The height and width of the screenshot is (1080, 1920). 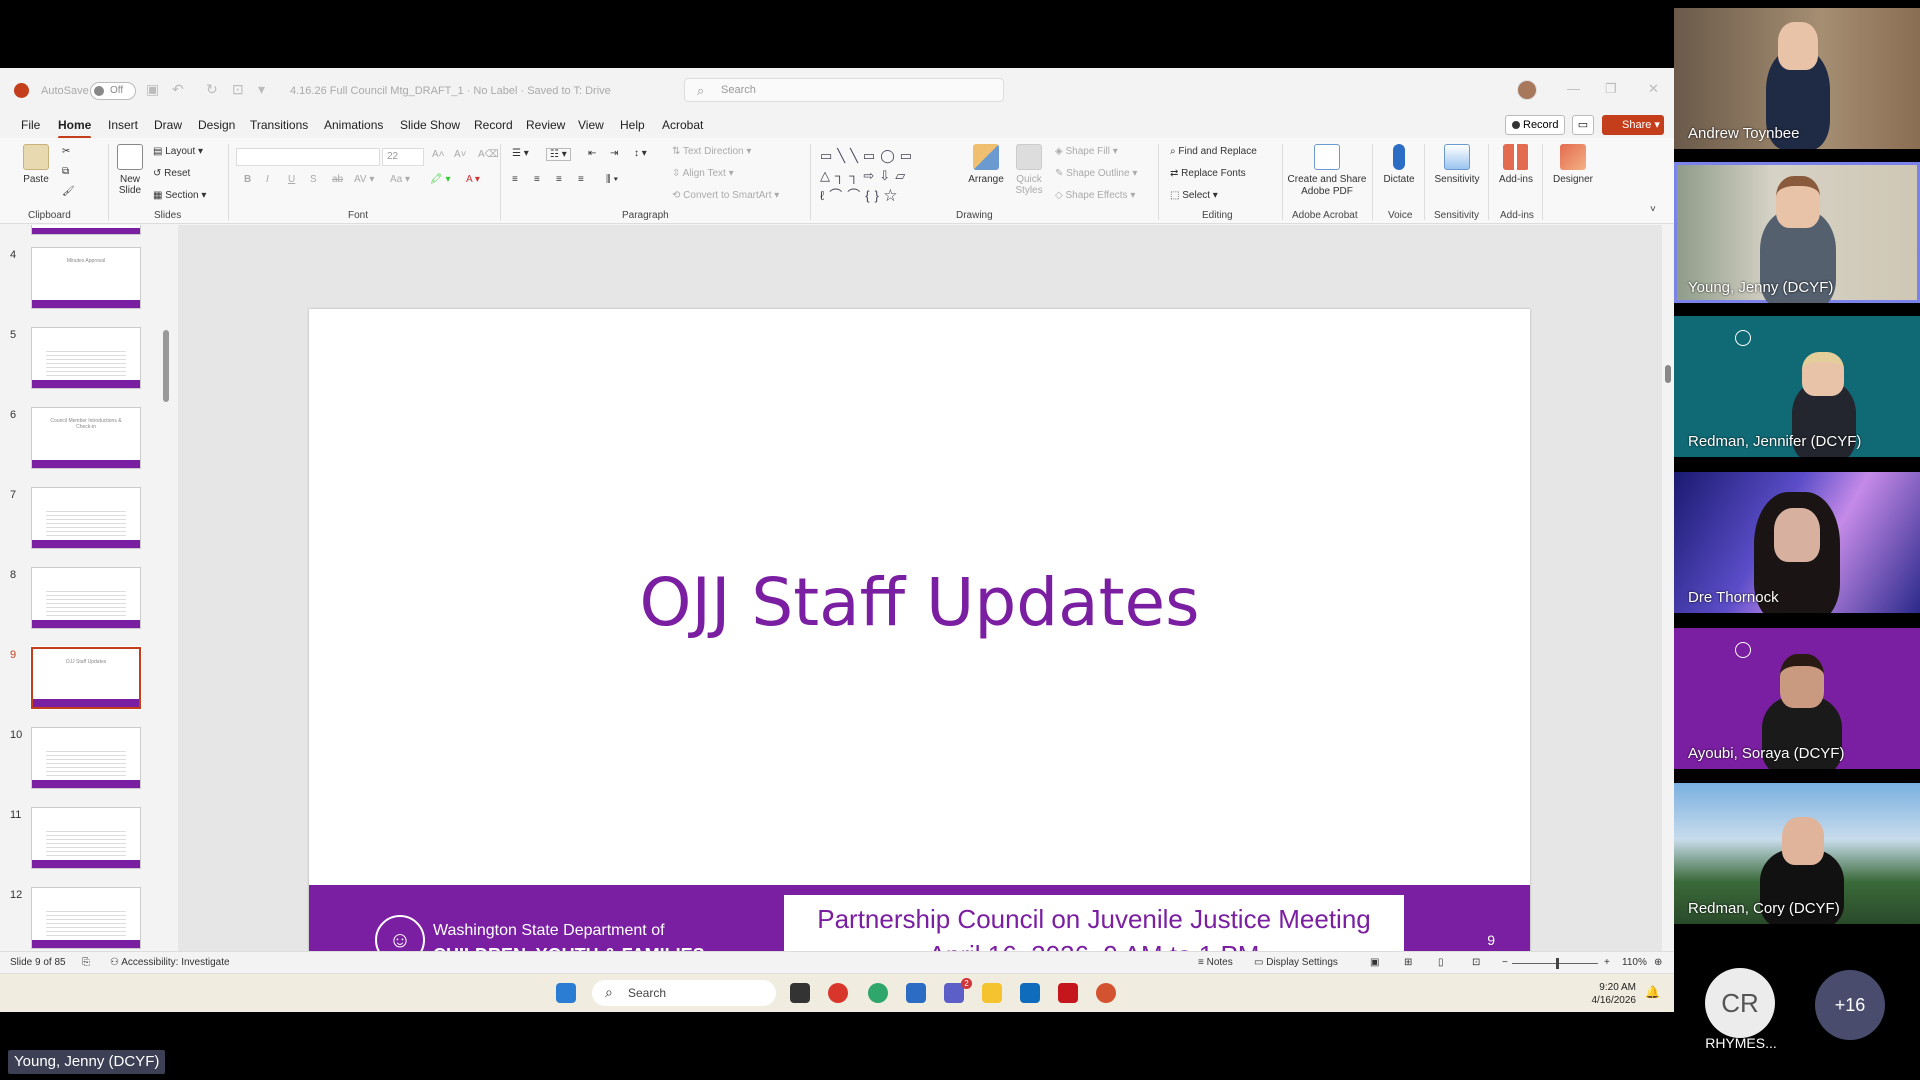 What do you see at coordinates (1030, 993) in the screenshot?
I see `outlook-icon` at bounding box center [1030, 993].